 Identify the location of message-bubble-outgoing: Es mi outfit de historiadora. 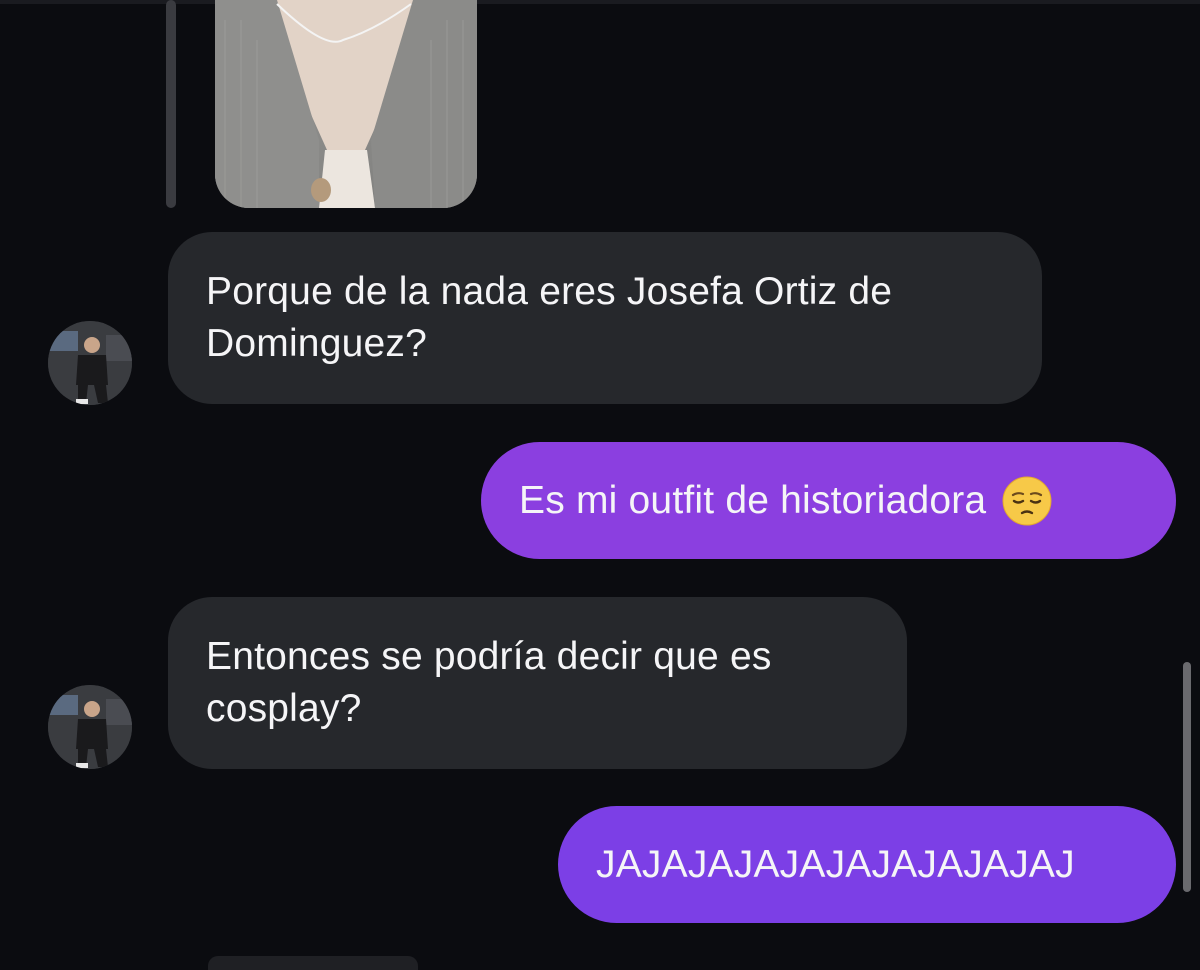
(828, 500).